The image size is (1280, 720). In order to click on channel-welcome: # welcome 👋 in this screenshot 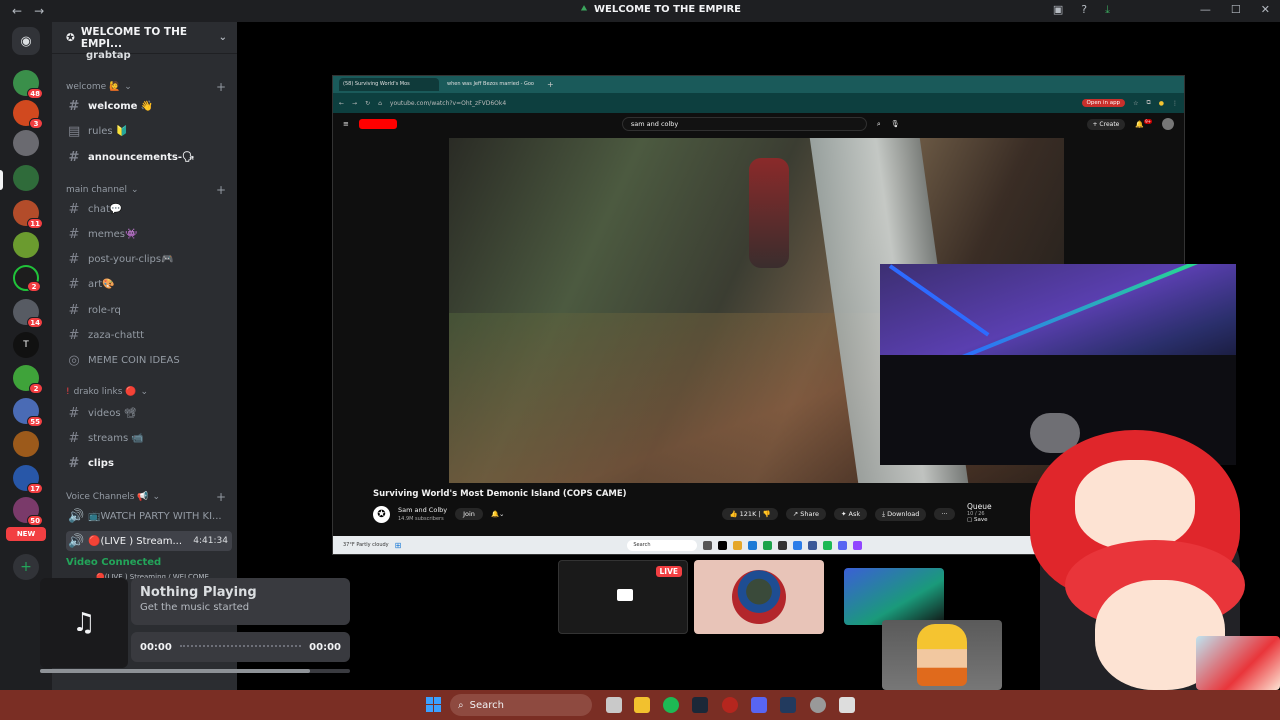, I will do `click(149, 106)`.